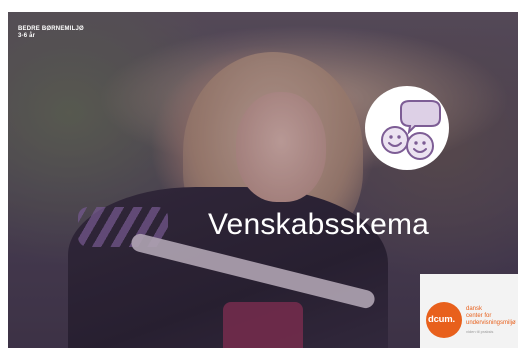 The width and height of the screenshot is (525, 353). I want to click on brand-age-range: 3-6 år, so click(27, 36).